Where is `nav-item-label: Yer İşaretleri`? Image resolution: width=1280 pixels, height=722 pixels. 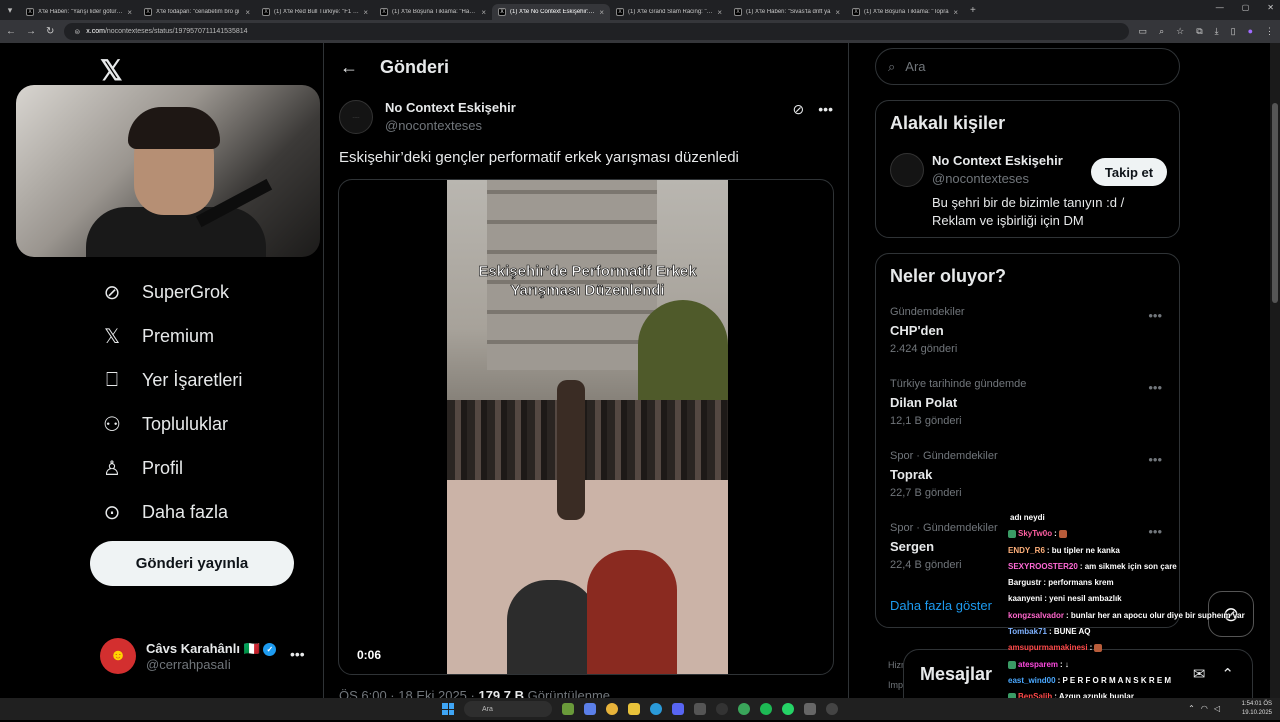
nav-item-label: Yer İşaretleri is located at coordinates (192, 379).